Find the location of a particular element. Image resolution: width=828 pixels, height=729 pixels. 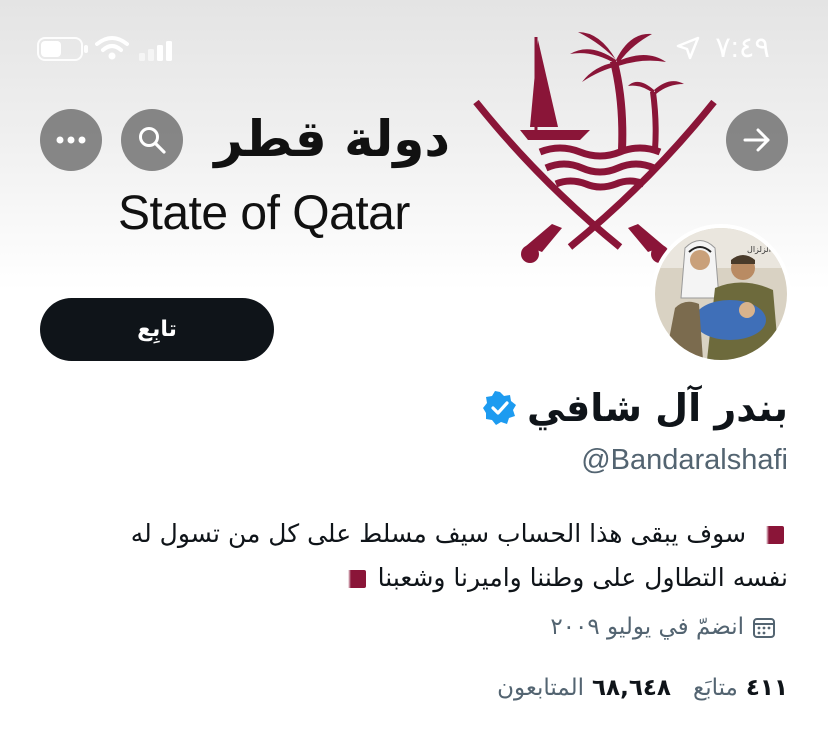

banner-logo-arabic: دولة قطر is located at coordinates (332, 139).